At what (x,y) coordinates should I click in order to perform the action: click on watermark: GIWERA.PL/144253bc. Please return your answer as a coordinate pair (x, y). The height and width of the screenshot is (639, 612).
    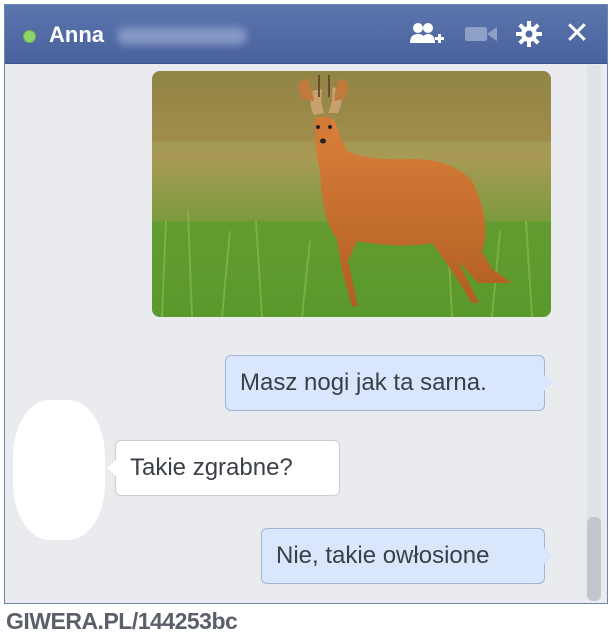
    Looking at the image, I should click on (122, 621).